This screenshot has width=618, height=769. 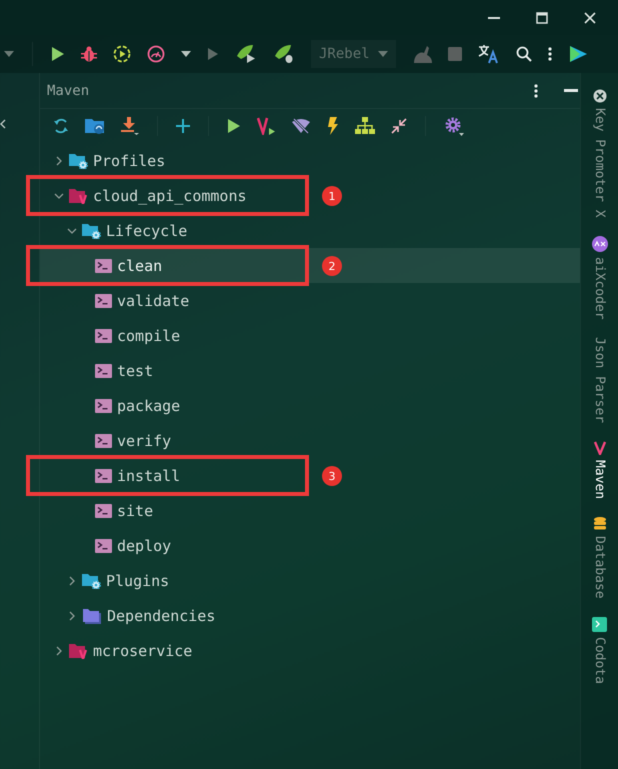 I want to click on side-tab: Key Promoter X, so click(x=599, y=153).